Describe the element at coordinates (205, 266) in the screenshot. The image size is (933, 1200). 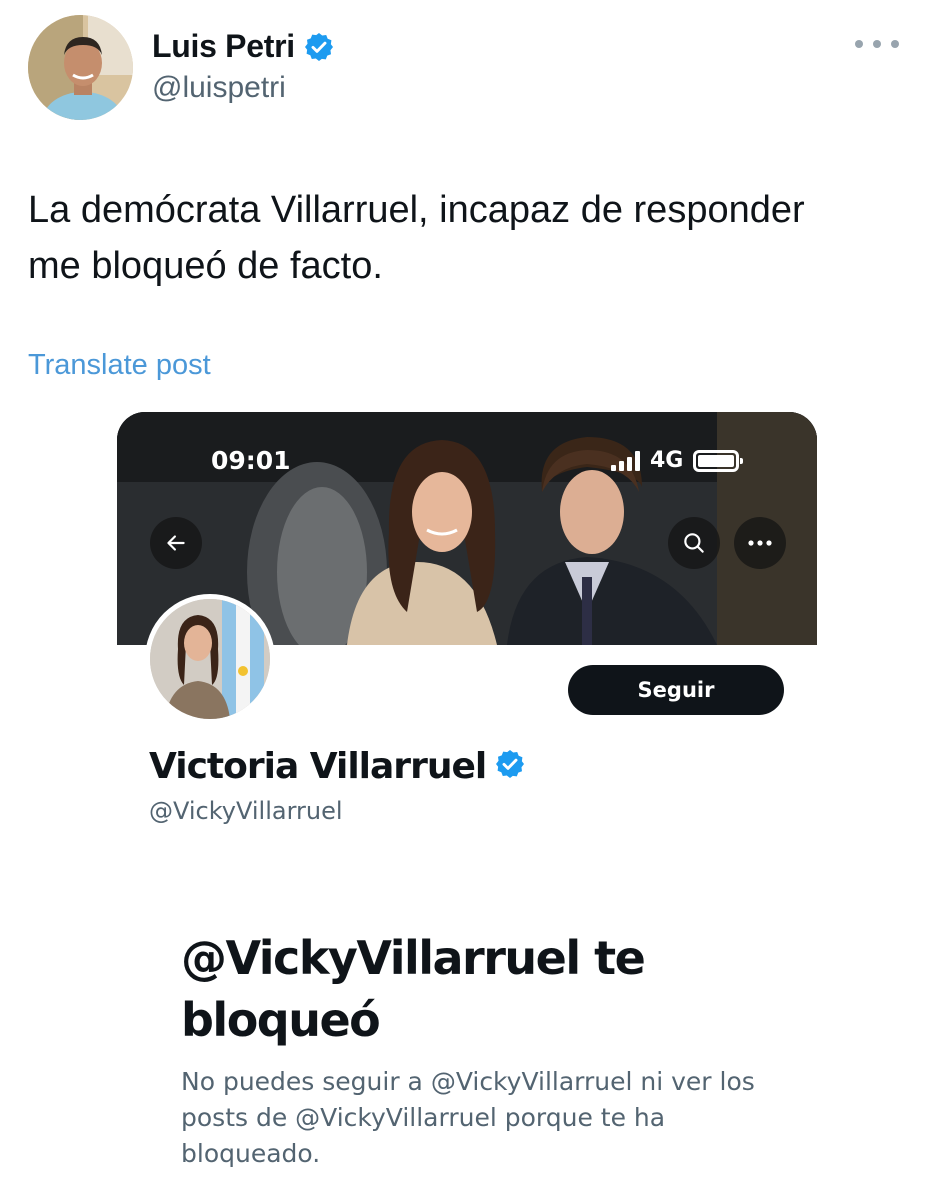
I see `tweet-text-line: me bloqueó de facto.` at that location.